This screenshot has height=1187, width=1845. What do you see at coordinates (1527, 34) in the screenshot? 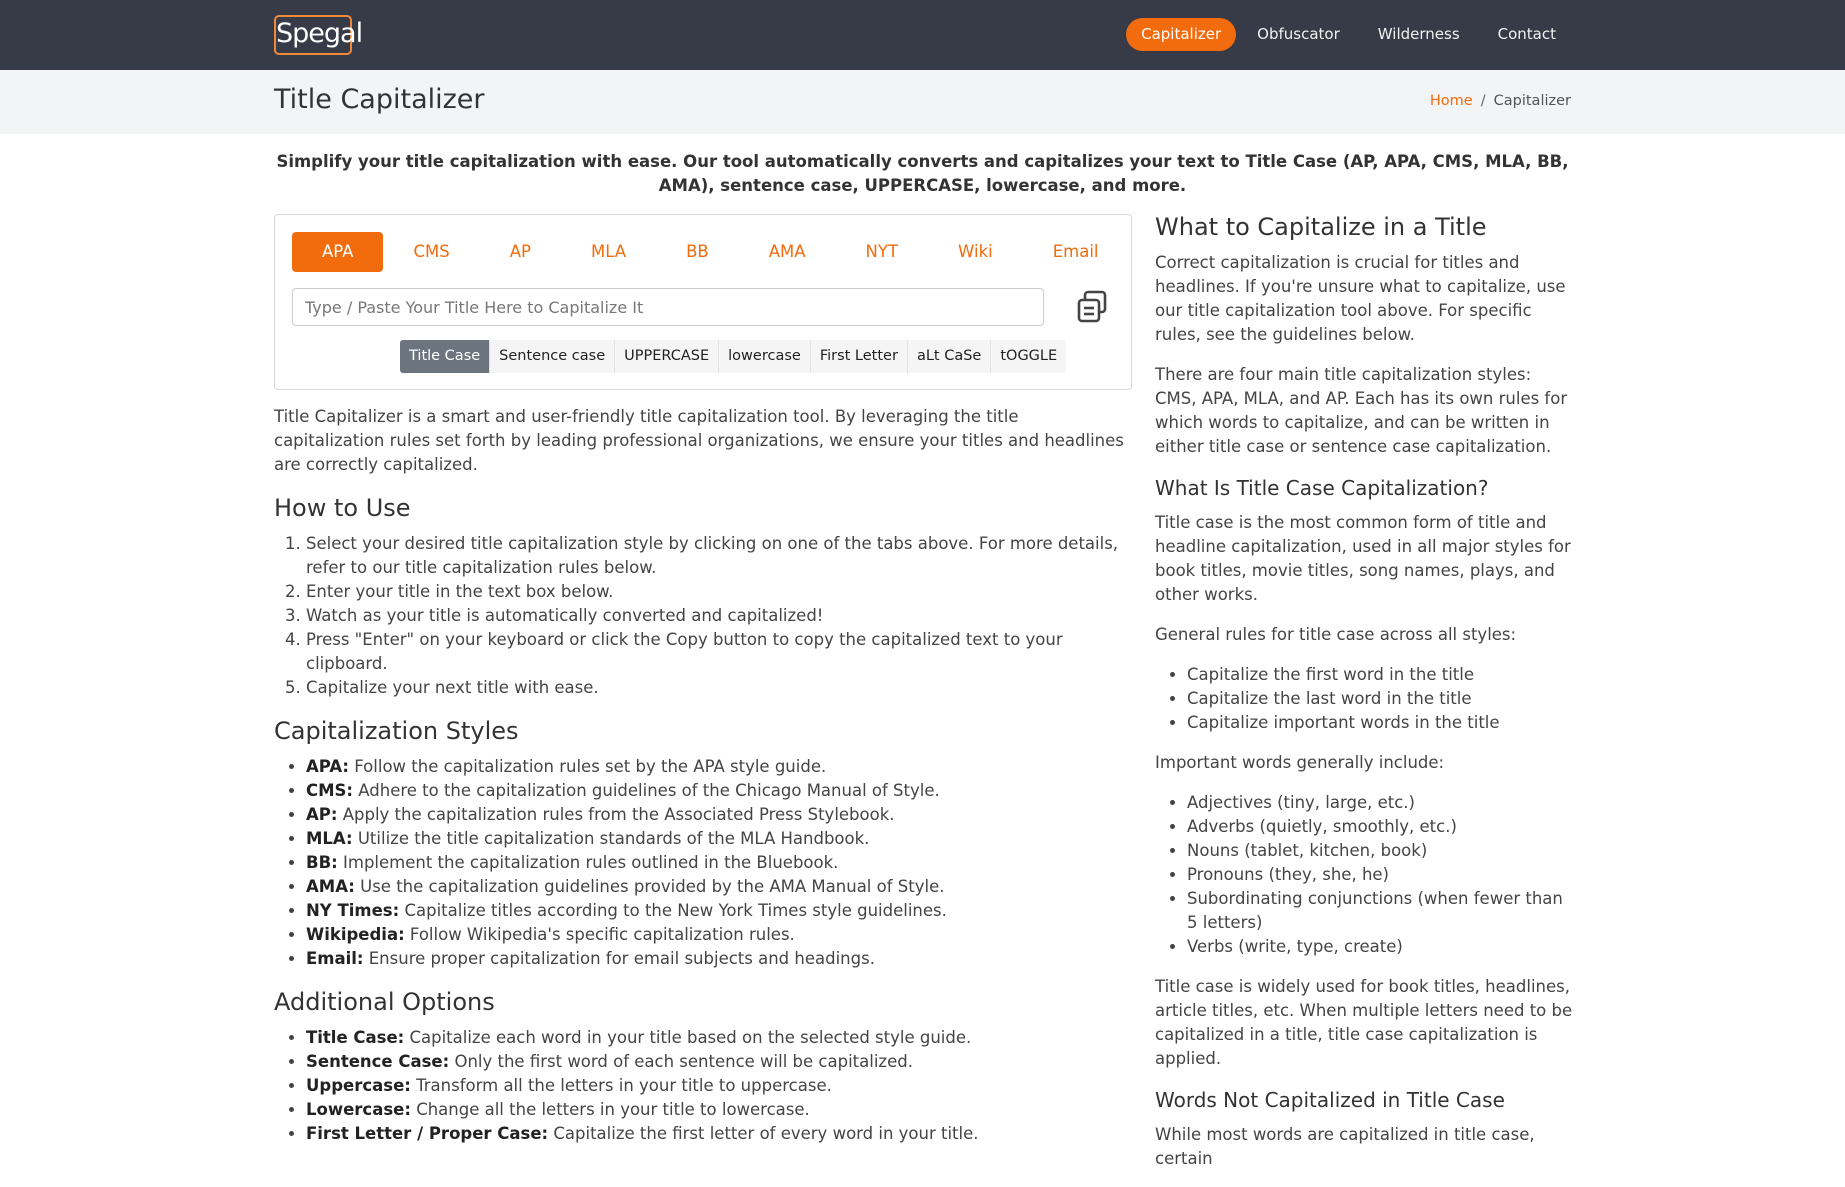
I see `nav-contact: Contact` at bounding box center [1527, 34].